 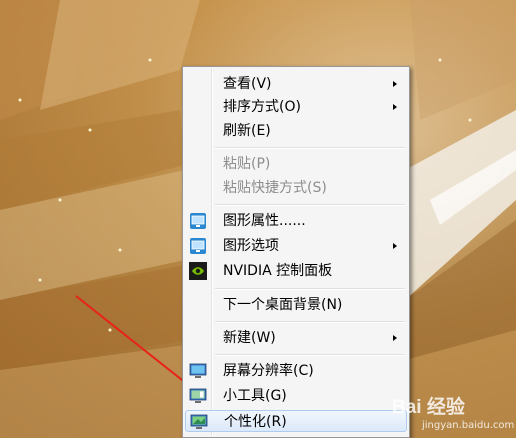 I want to click on menu-item-paste-shortcut: 粘贴快捷方式(S), so click(x=296, y=188).